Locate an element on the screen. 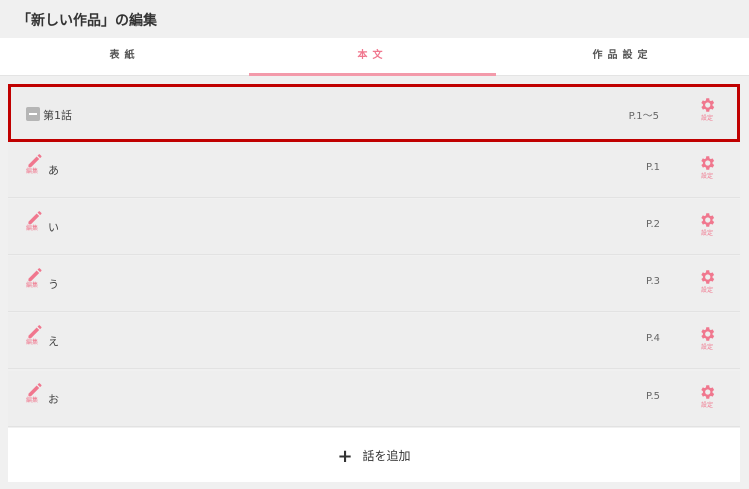 The image size is (749, 489). add-episode-label: 話を追加 is located at coordinates (386, 456).